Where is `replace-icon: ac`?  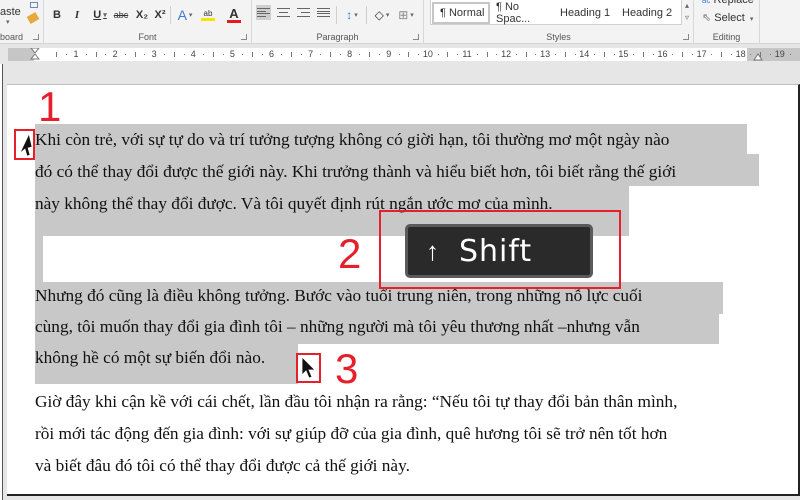
replace-icon: ac is located at coordinates (706, 2).